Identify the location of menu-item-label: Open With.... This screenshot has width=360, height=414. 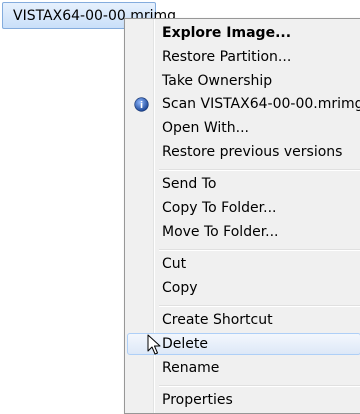
(205, 128).